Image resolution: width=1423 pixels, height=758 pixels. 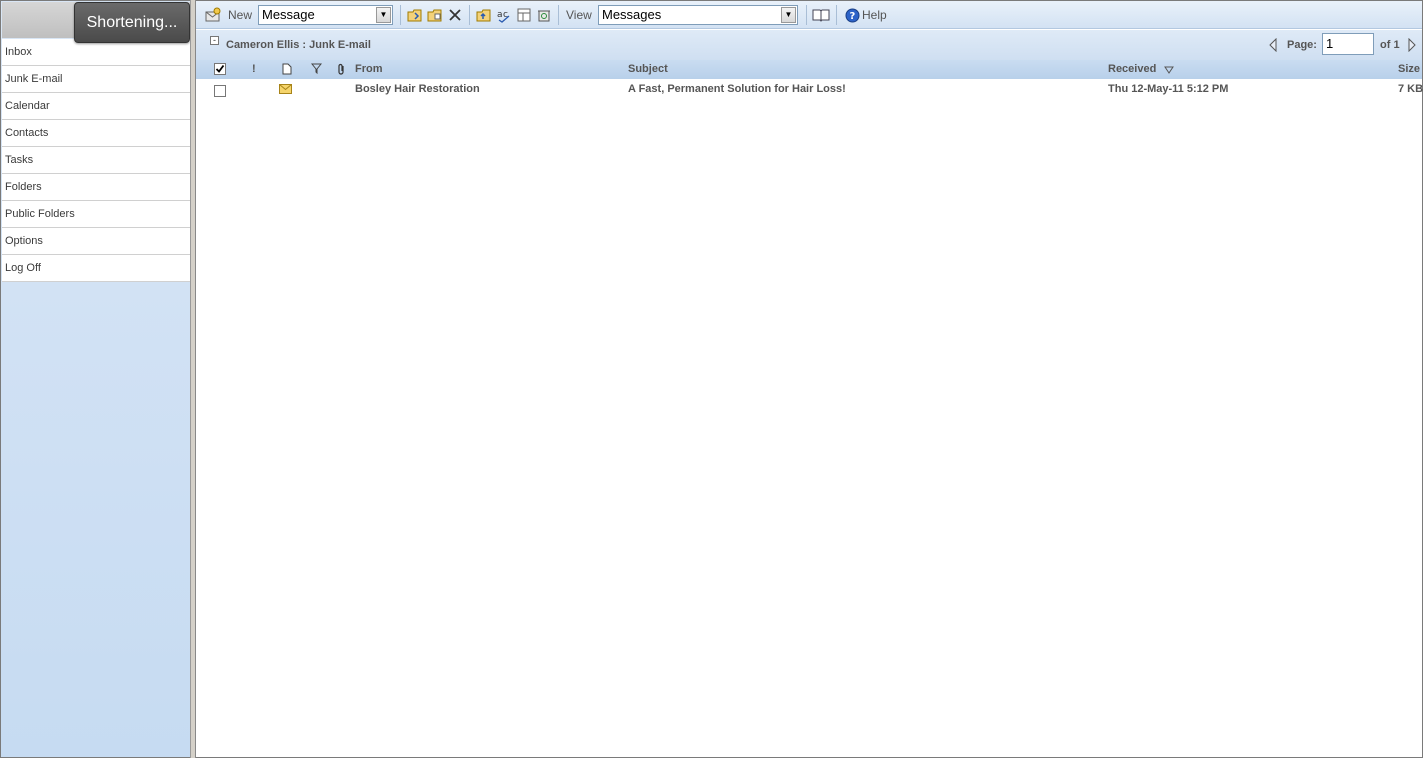 What do you see at coordinates (287, 70) in the screenshot?
I see `item-type-column-icon` at bounding box center [287, 70].